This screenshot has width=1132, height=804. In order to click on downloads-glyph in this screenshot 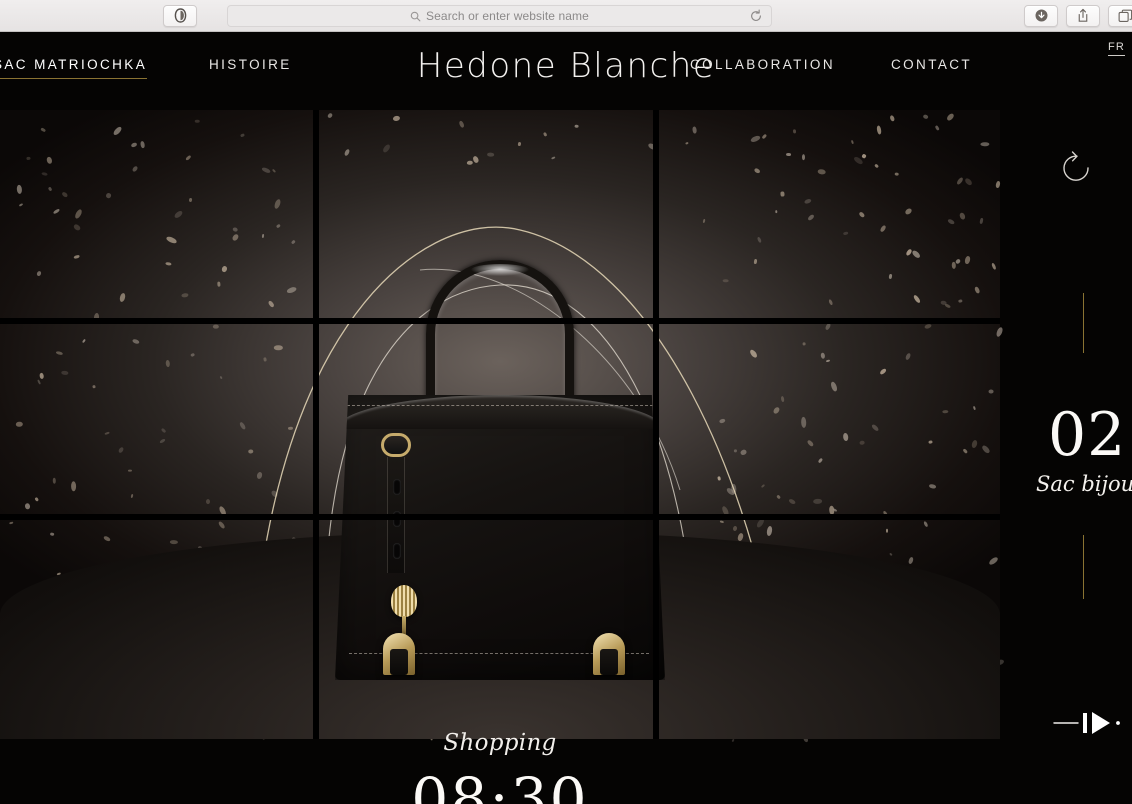, I will do `click(1041, 15)`.